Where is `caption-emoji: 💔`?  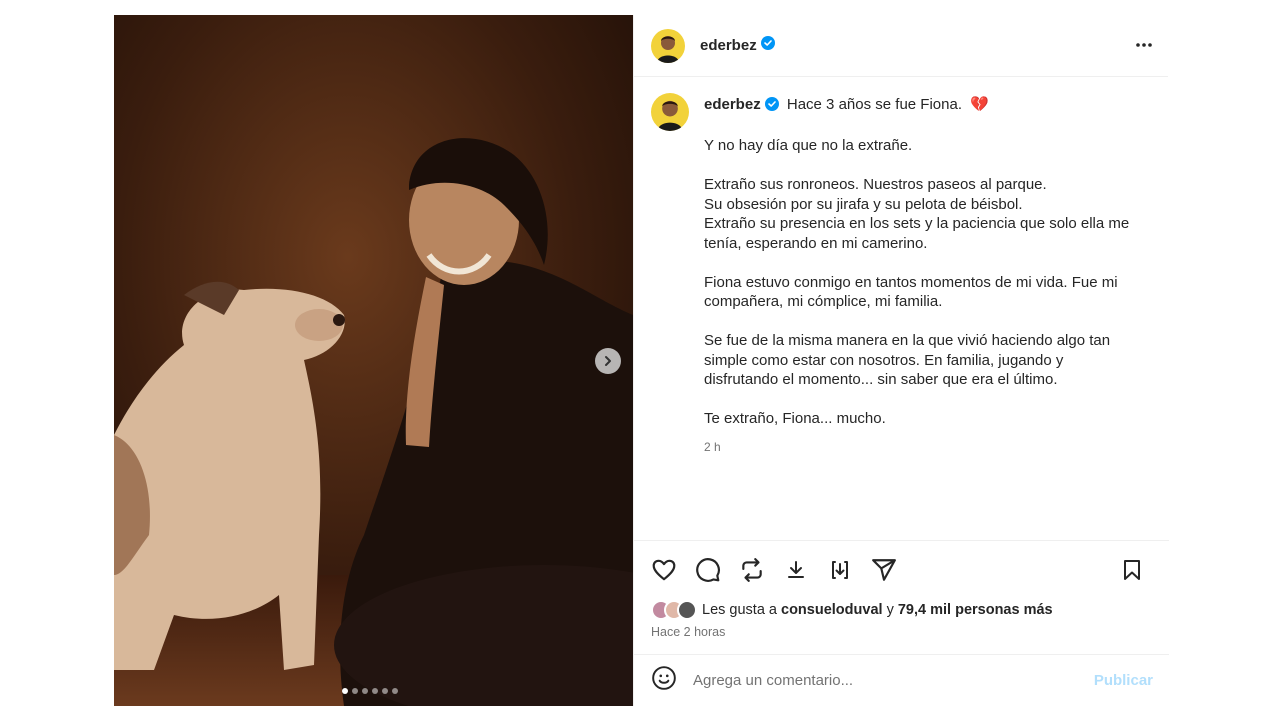
caption-emoji: 💔 is located at coordinates (979, 104).